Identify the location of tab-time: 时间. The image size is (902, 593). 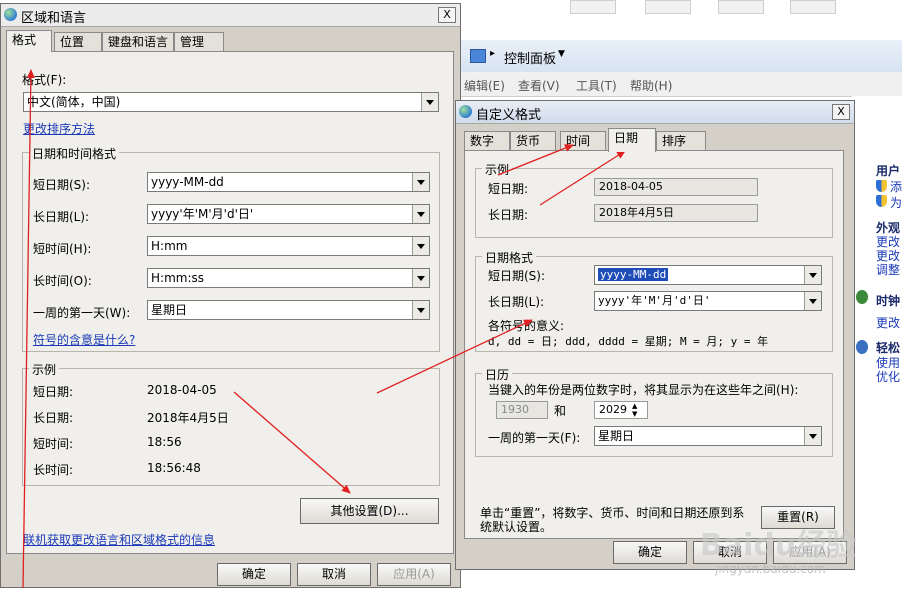
(583, 141).